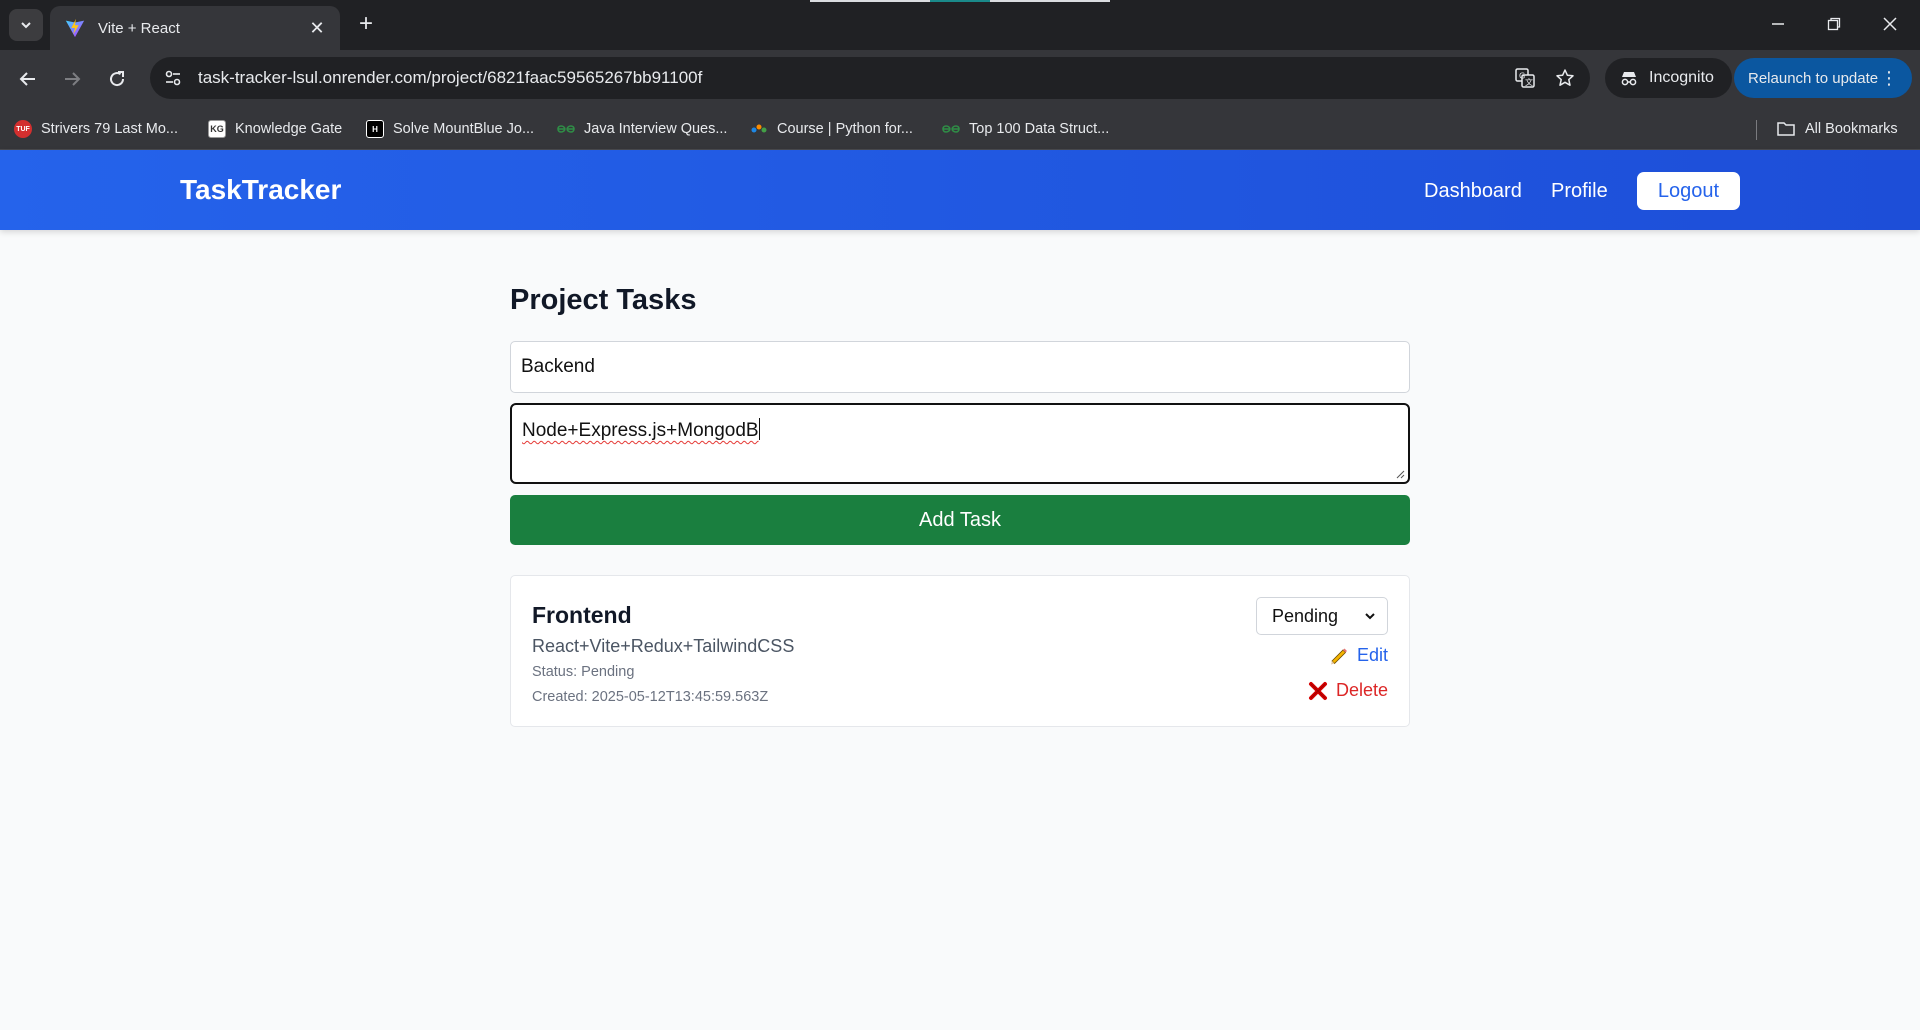 This screenshot has height=1030, width=1920. I want to click on incognito-label: Incognito, so click(1681, 77).